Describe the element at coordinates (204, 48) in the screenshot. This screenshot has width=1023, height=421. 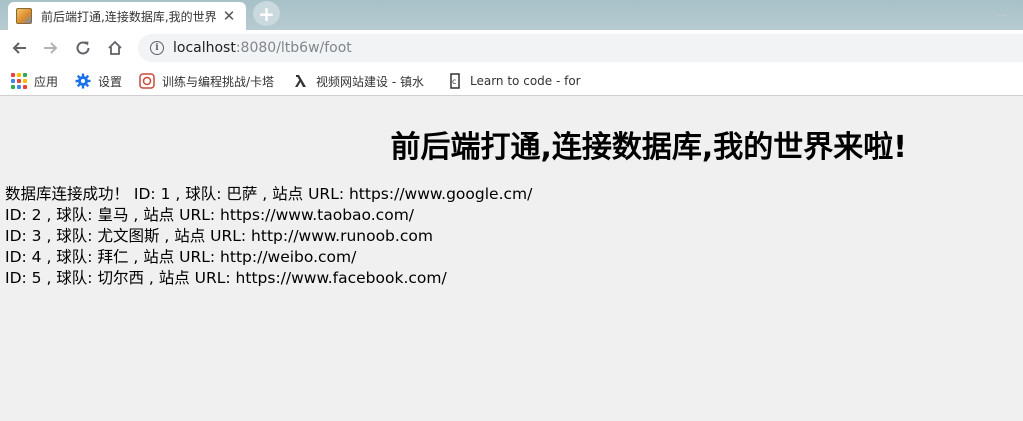
I see `url-host: localhost` at that location.